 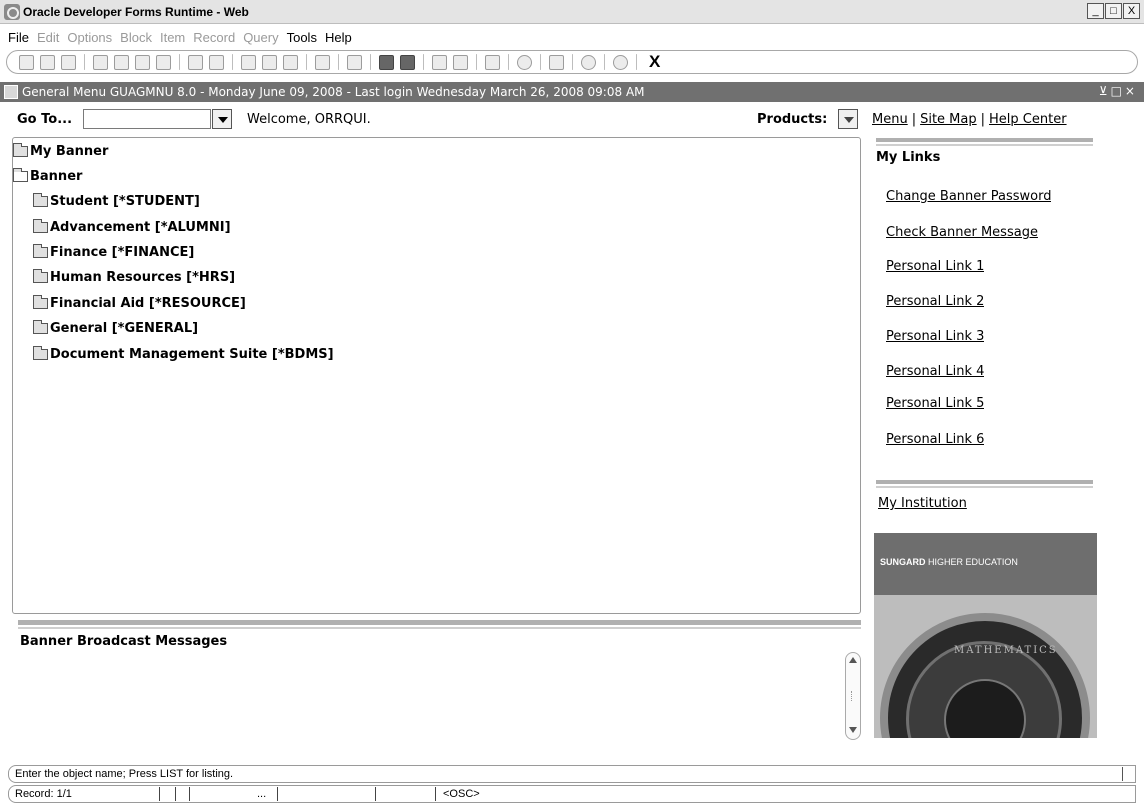 I want to click on personal-link-3: Personal Link 3, so click(x=935, y=336).